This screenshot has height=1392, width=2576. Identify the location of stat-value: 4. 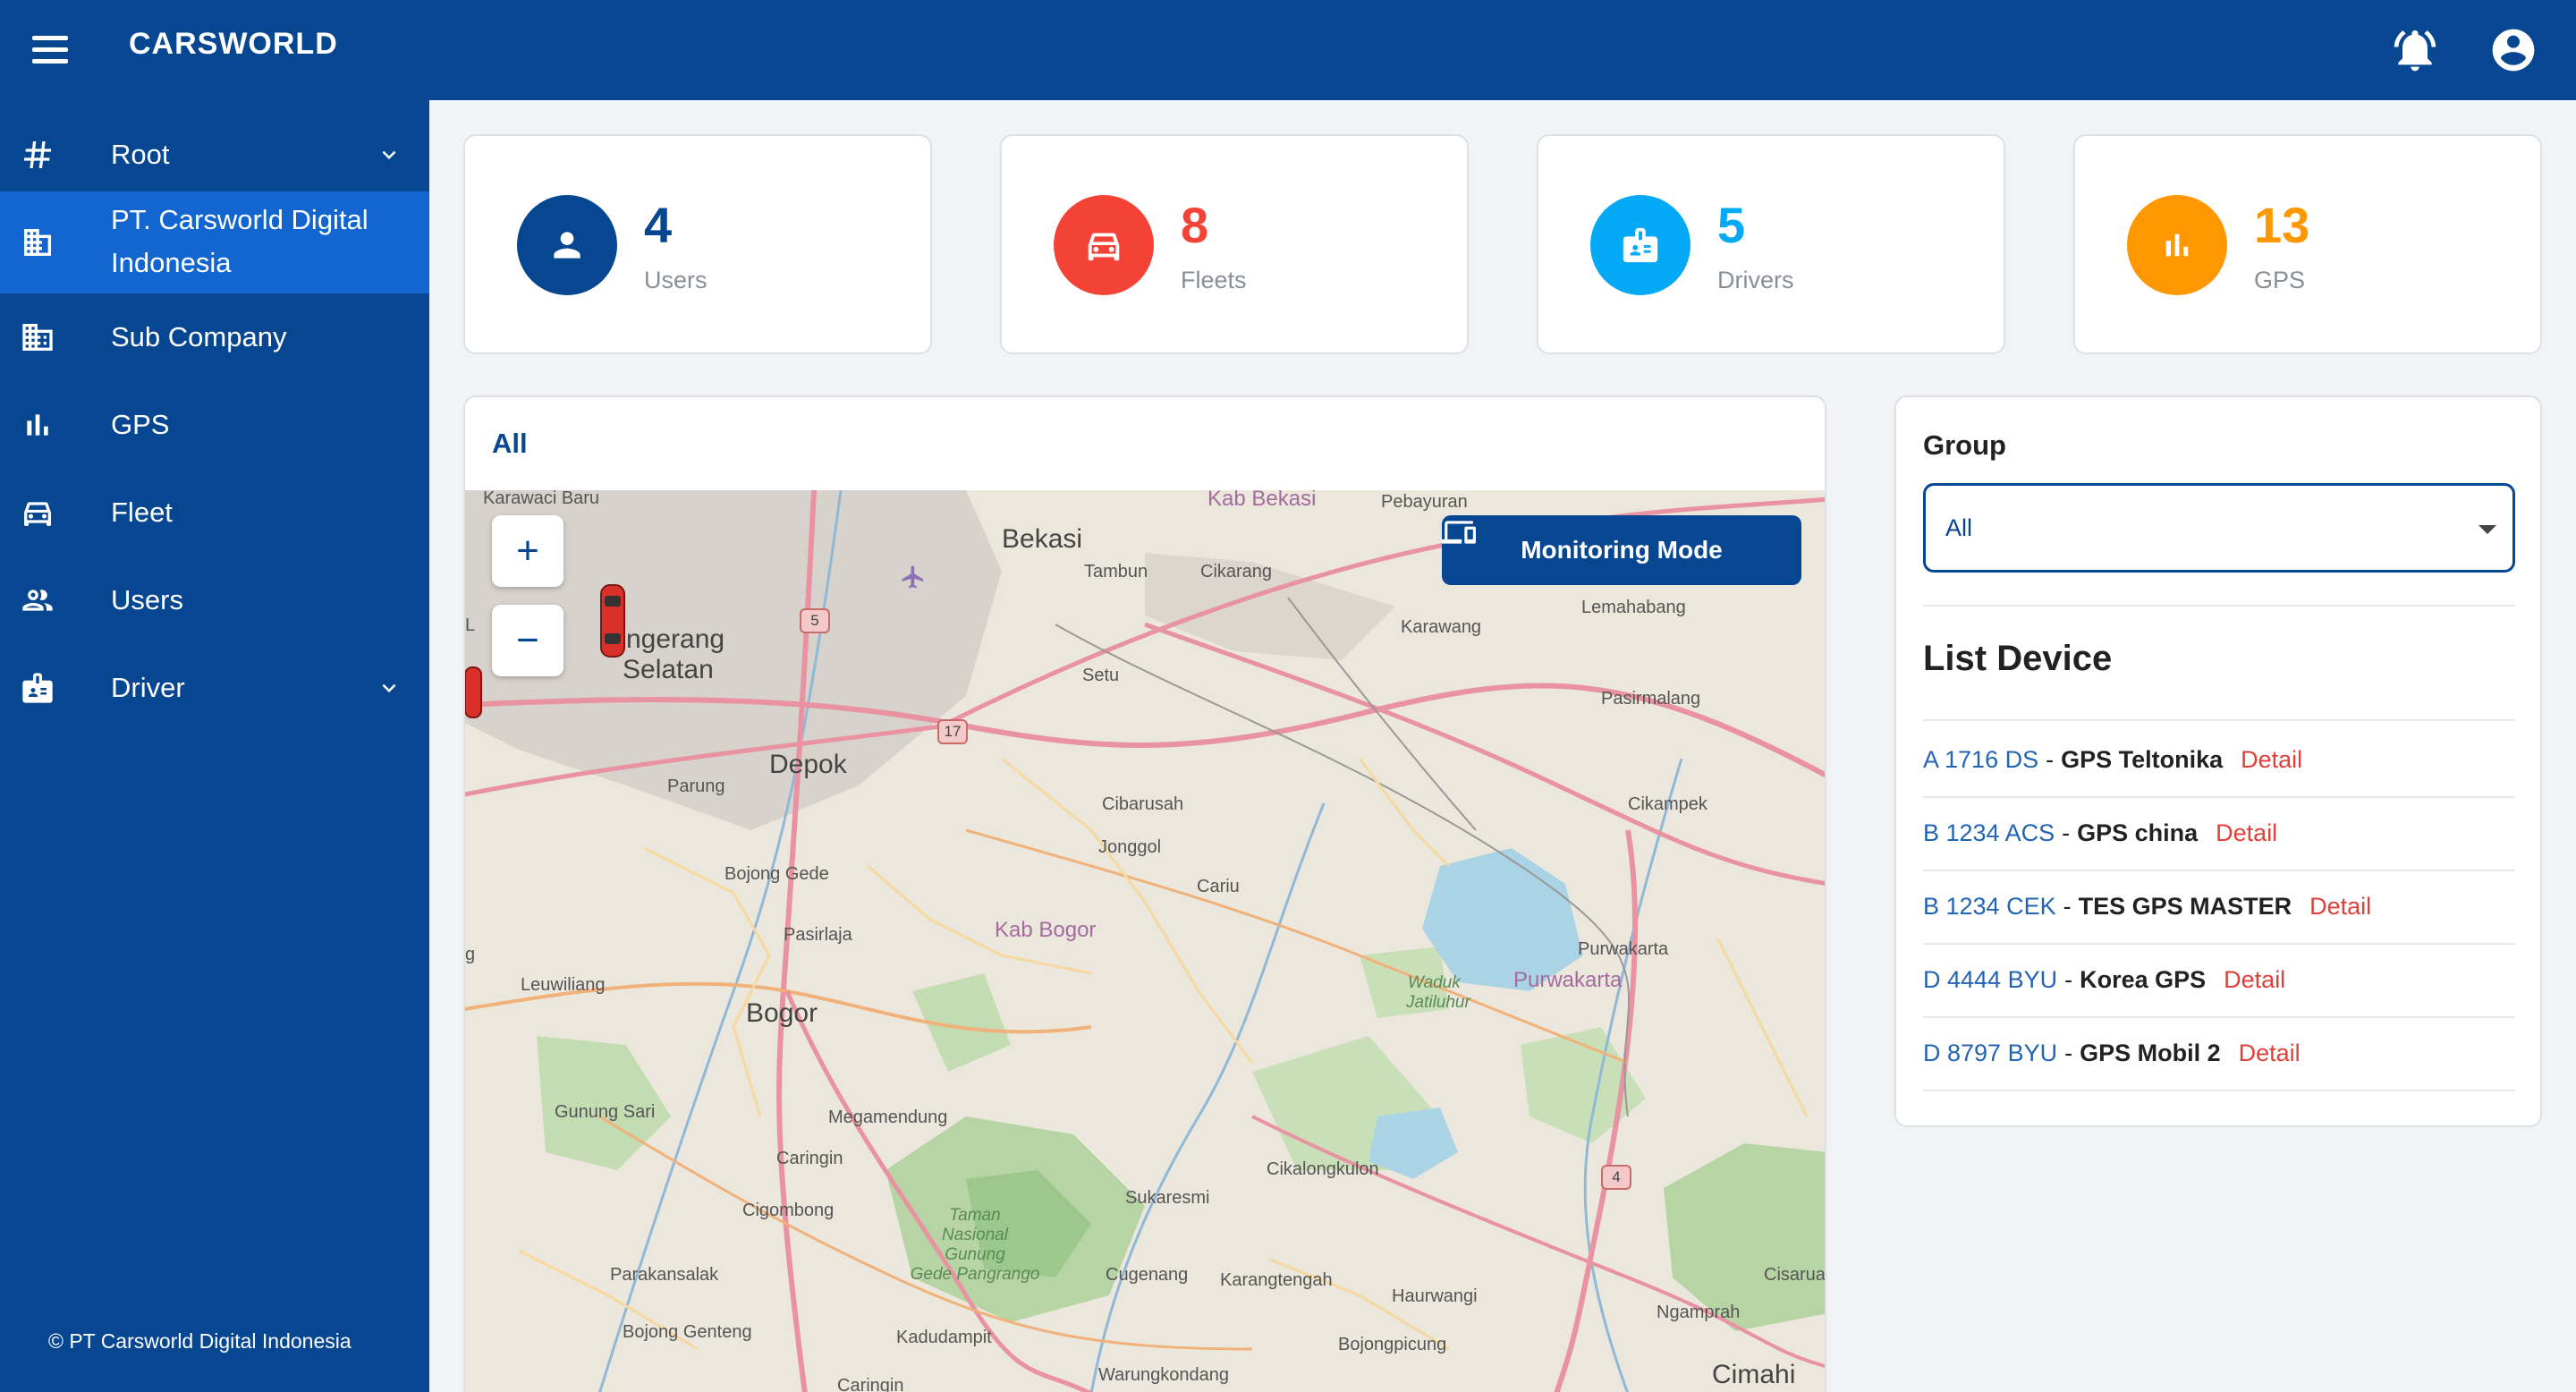
(658, 225).